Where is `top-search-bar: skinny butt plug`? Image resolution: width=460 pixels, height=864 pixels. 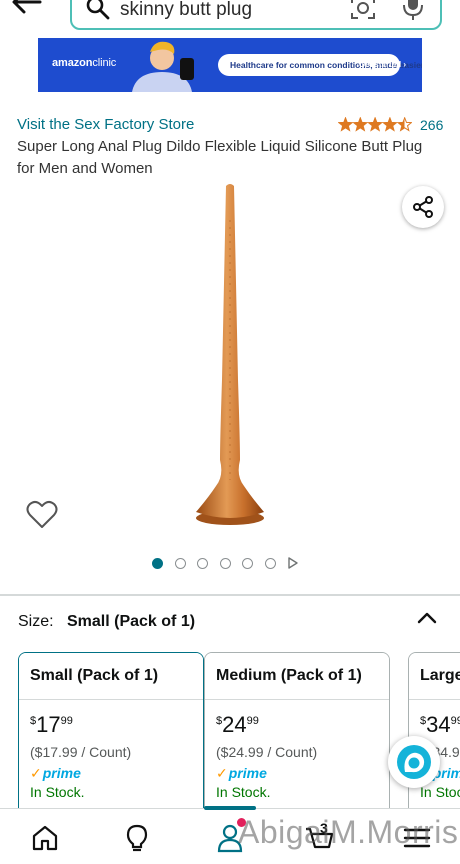
top-search-bar: skinny butt plug is located at coordinates (230, 16).